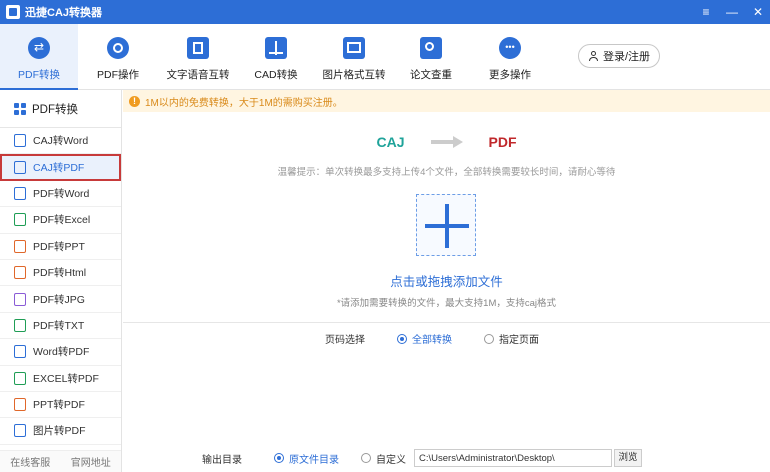 This screenshot has height=472, width=770. I want to click on image-icon, so click(354, 48).